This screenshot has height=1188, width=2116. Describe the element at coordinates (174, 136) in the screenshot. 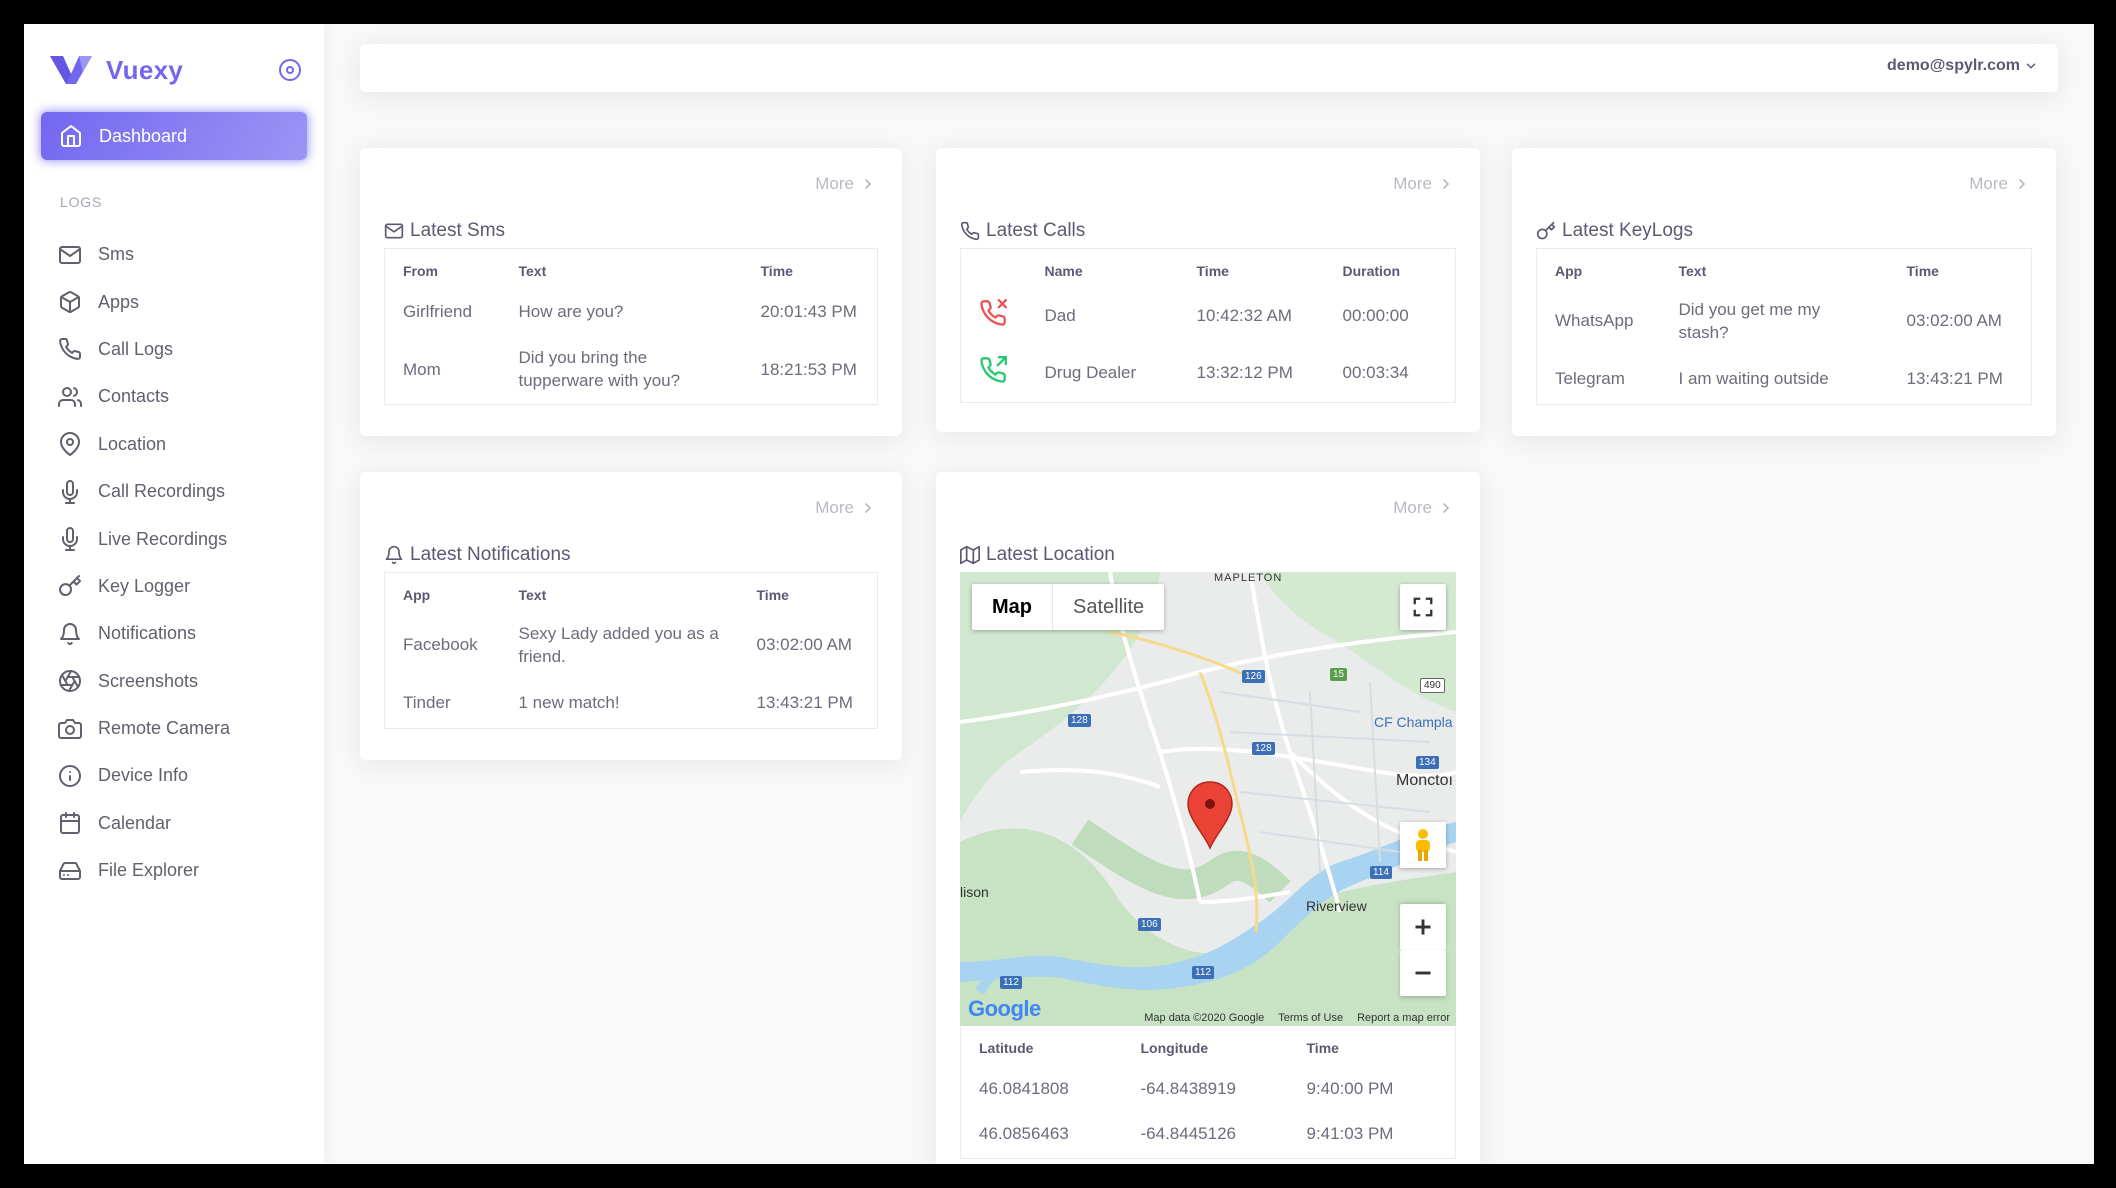

I see `sidebar-item-dashboard: Dashboard` at that location.